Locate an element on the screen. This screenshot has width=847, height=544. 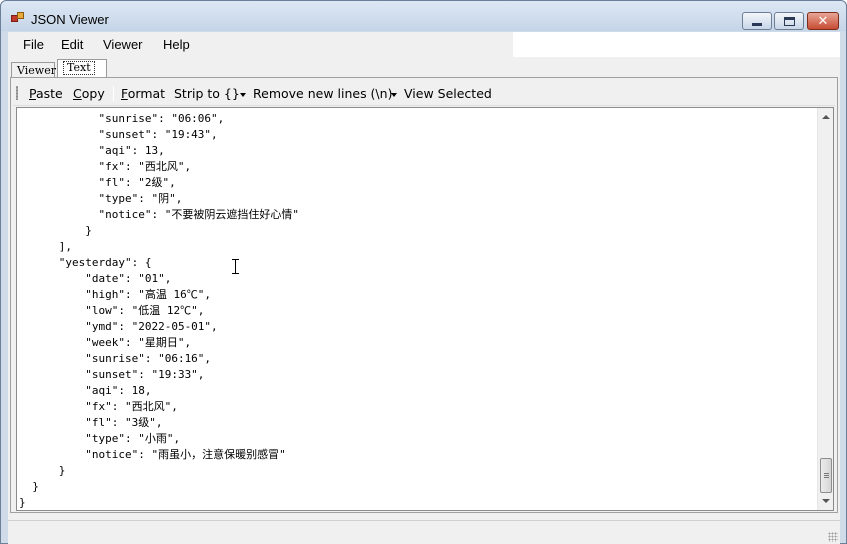
code-line: "aqi": 13, is located at coordinates (92, 150).